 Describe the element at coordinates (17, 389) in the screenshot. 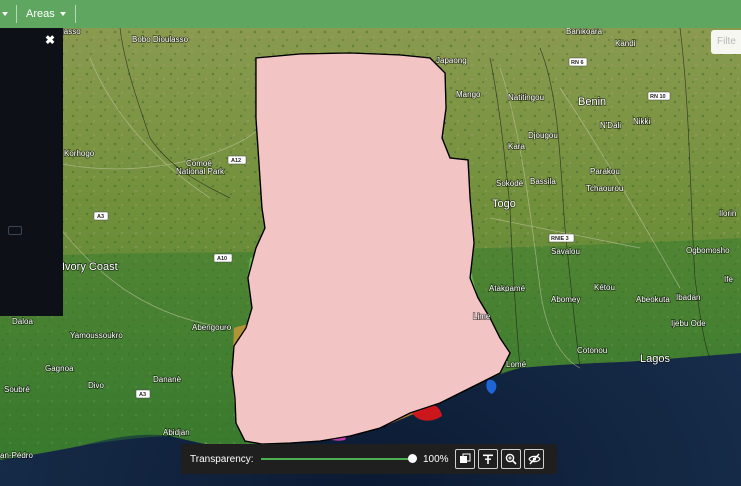

I see `place-label: Soubré` at that location.